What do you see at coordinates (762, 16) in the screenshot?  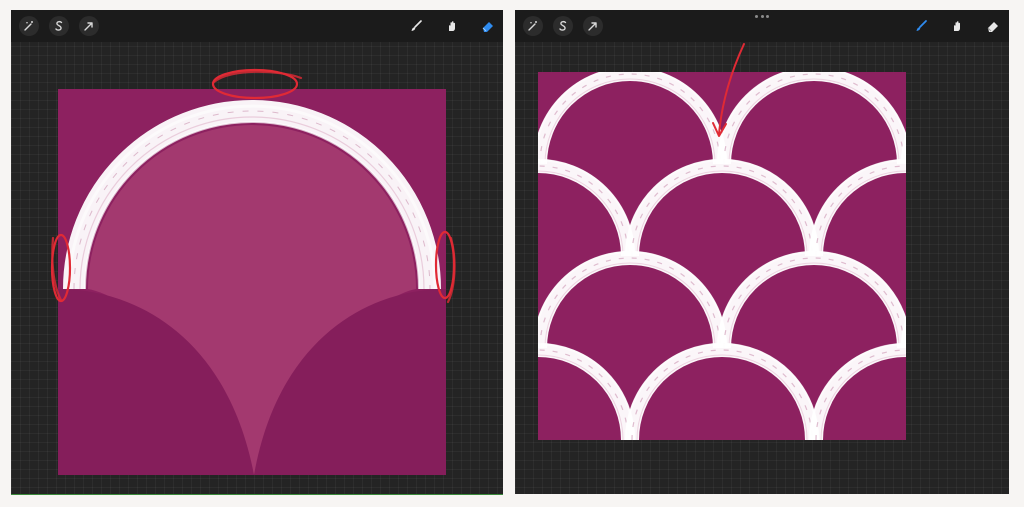 I see `more-dots-icon` at bounding box center [762, 16].